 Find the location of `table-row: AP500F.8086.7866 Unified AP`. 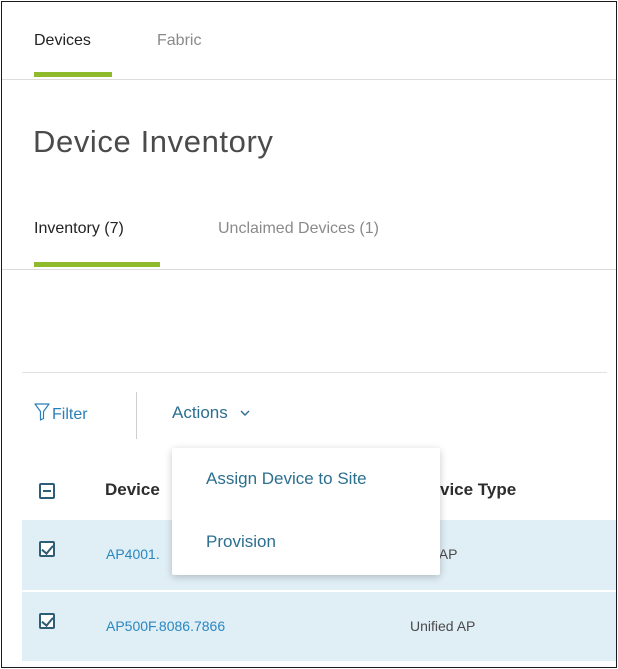

table-row: AP500F.8086.7866 Unified AP is located at coordinates (319, 626).